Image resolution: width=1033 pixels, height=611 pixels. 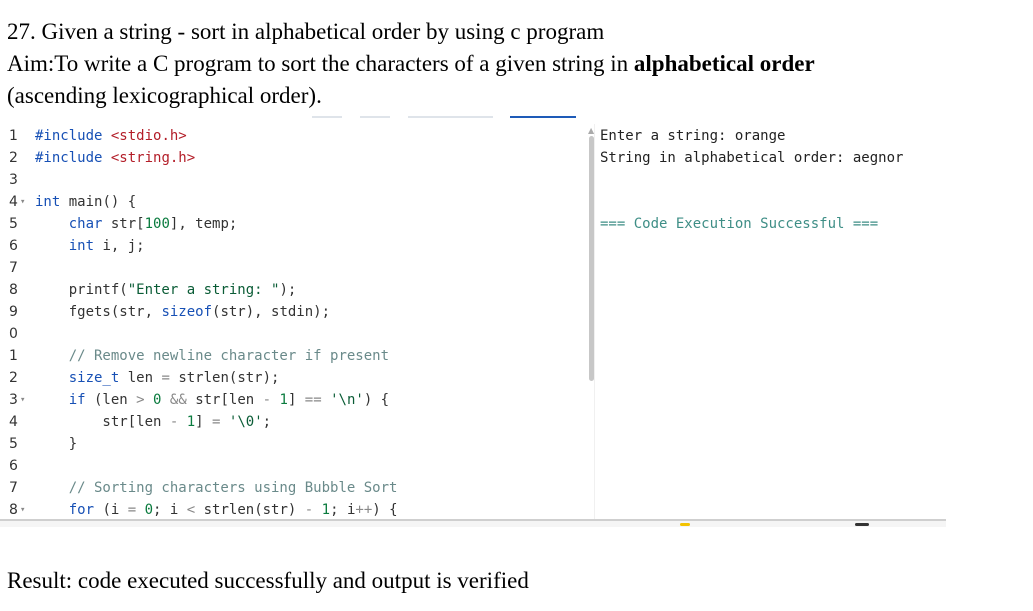 I want to click on line-number: 3, so click(x=13, y=180).